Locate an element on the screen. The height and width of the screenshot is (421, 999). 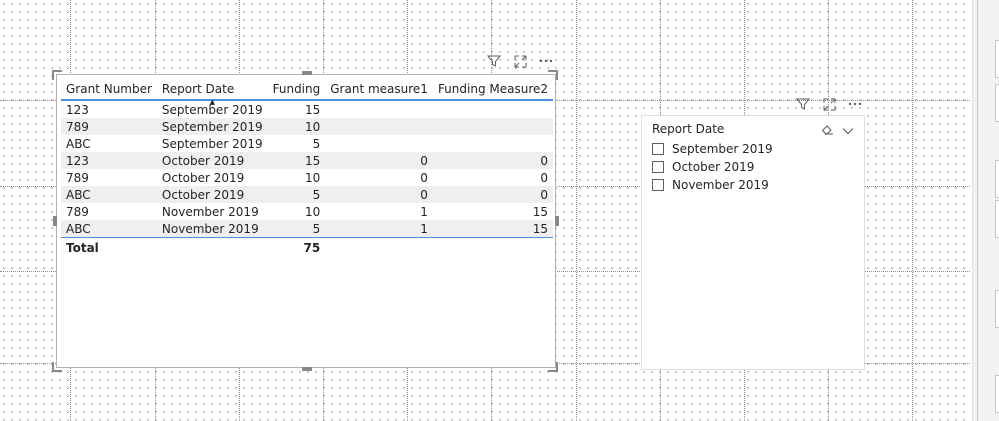
column-header-label: Funding is located at coordinates (296, 89).